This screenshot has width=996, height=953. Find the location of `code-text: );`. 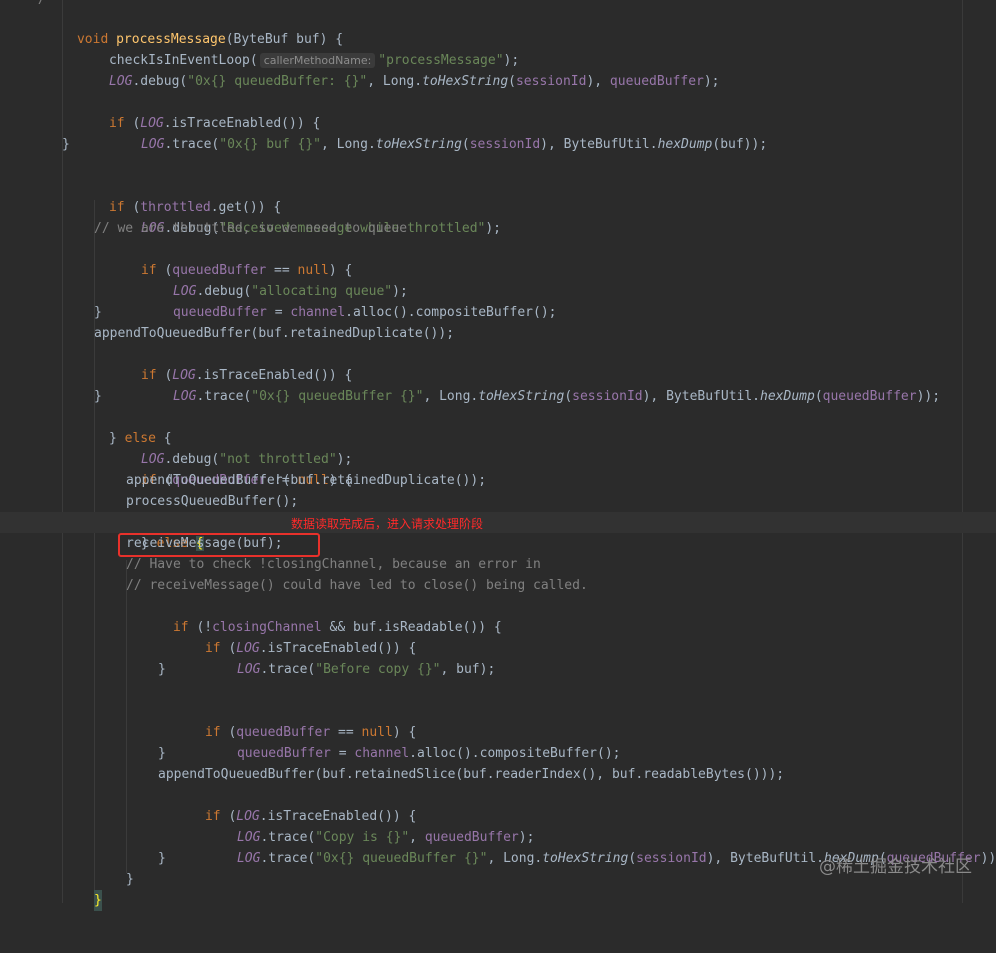

code-text: ); is located at coordinates (711, 81).